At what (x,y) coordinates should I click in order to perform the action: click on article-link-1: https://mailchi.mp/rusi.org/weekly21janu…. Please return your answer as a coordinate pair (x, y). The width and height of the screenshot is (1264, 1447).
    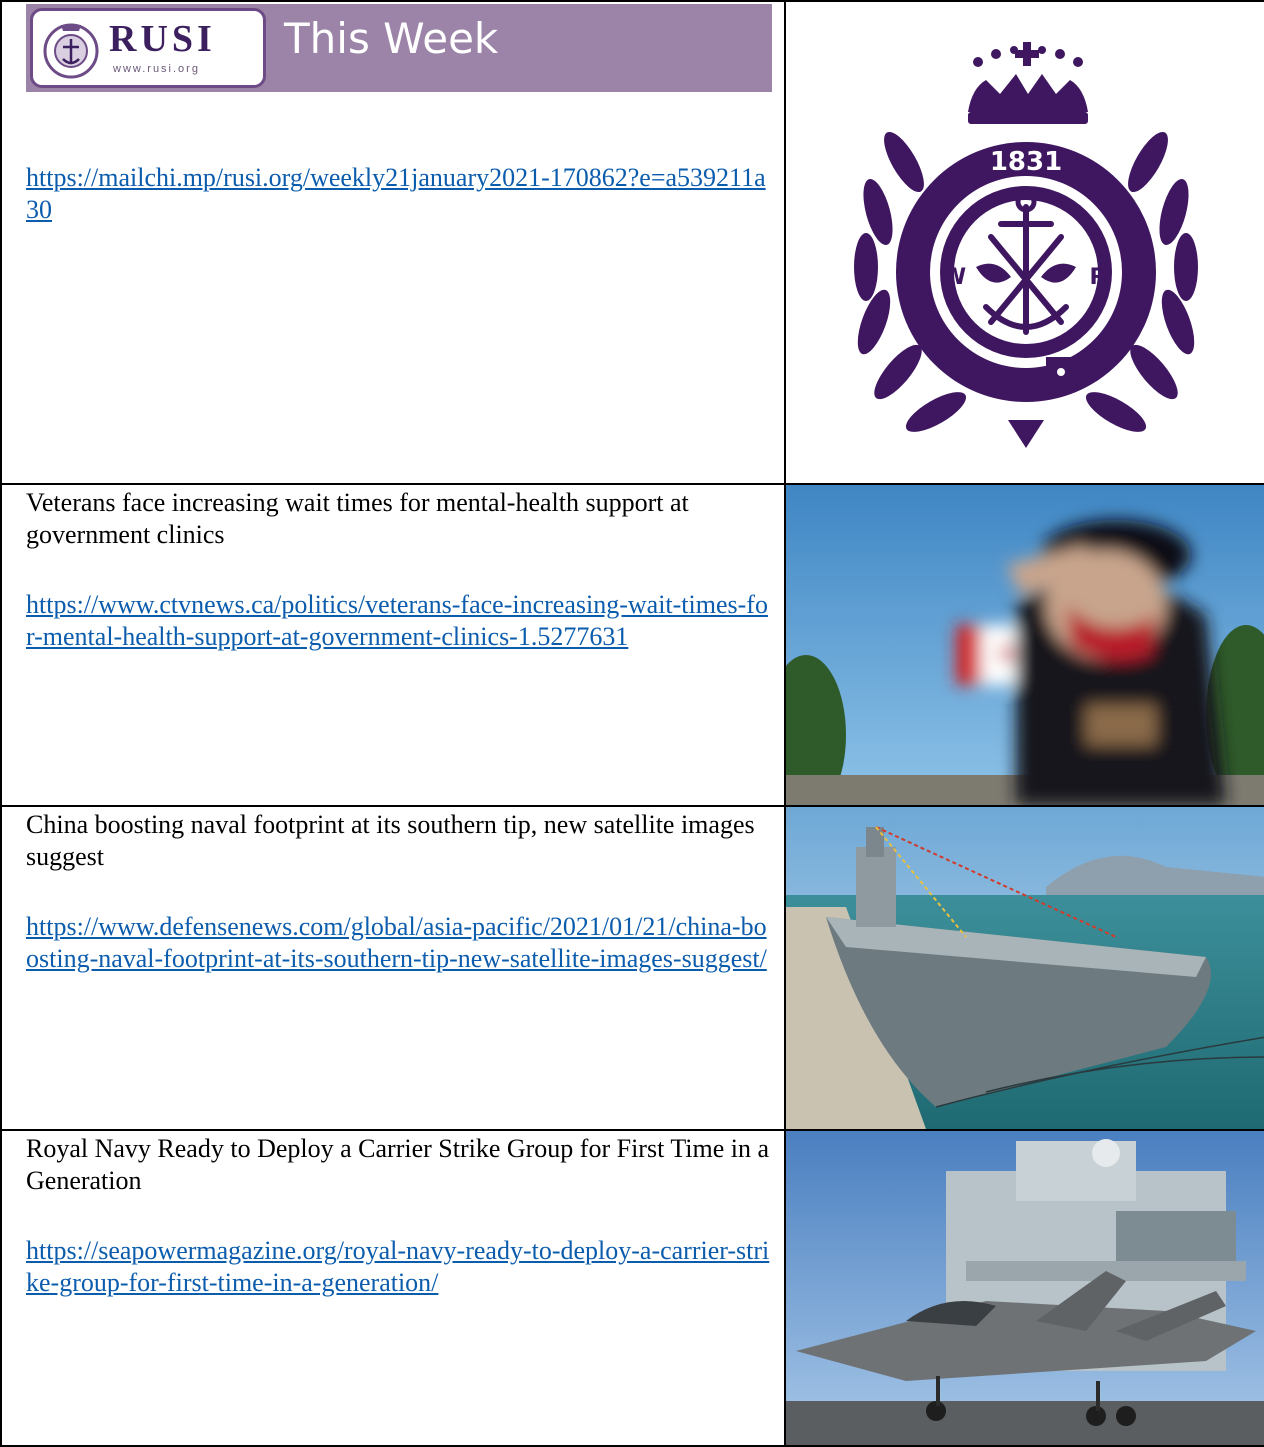
    Looking at the image, I should click on (400, 194).